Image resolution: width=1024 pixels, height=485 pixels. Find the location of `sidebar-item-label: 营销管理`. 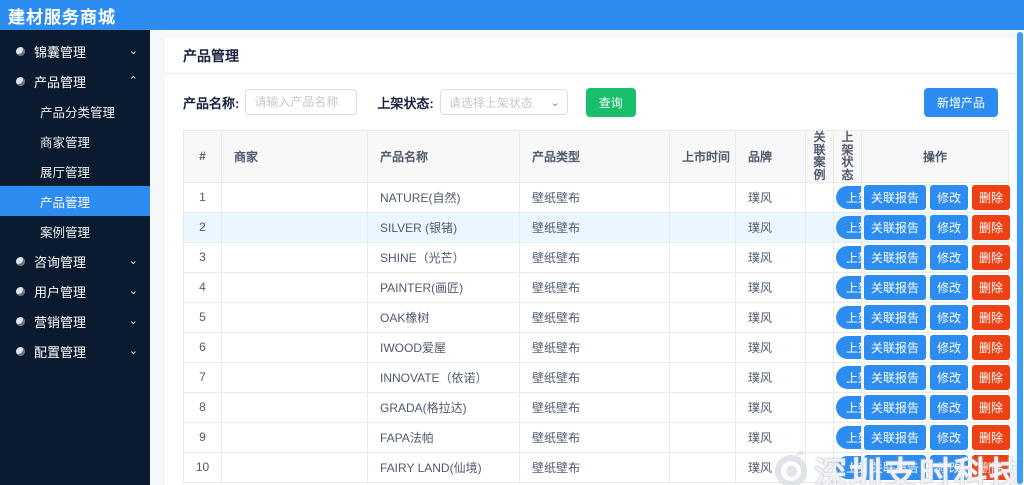

sidebar-item-label: 营销管理 is located at coordinates (60, 322).